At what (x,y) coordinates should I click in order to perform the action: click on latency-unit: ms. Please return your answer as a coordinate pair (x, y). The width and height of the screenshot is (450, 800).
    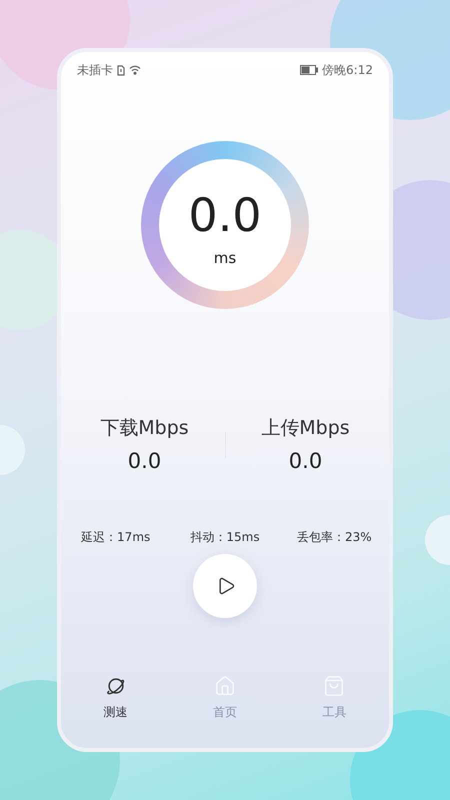
    Looking at the image, I should click on (225, 258).